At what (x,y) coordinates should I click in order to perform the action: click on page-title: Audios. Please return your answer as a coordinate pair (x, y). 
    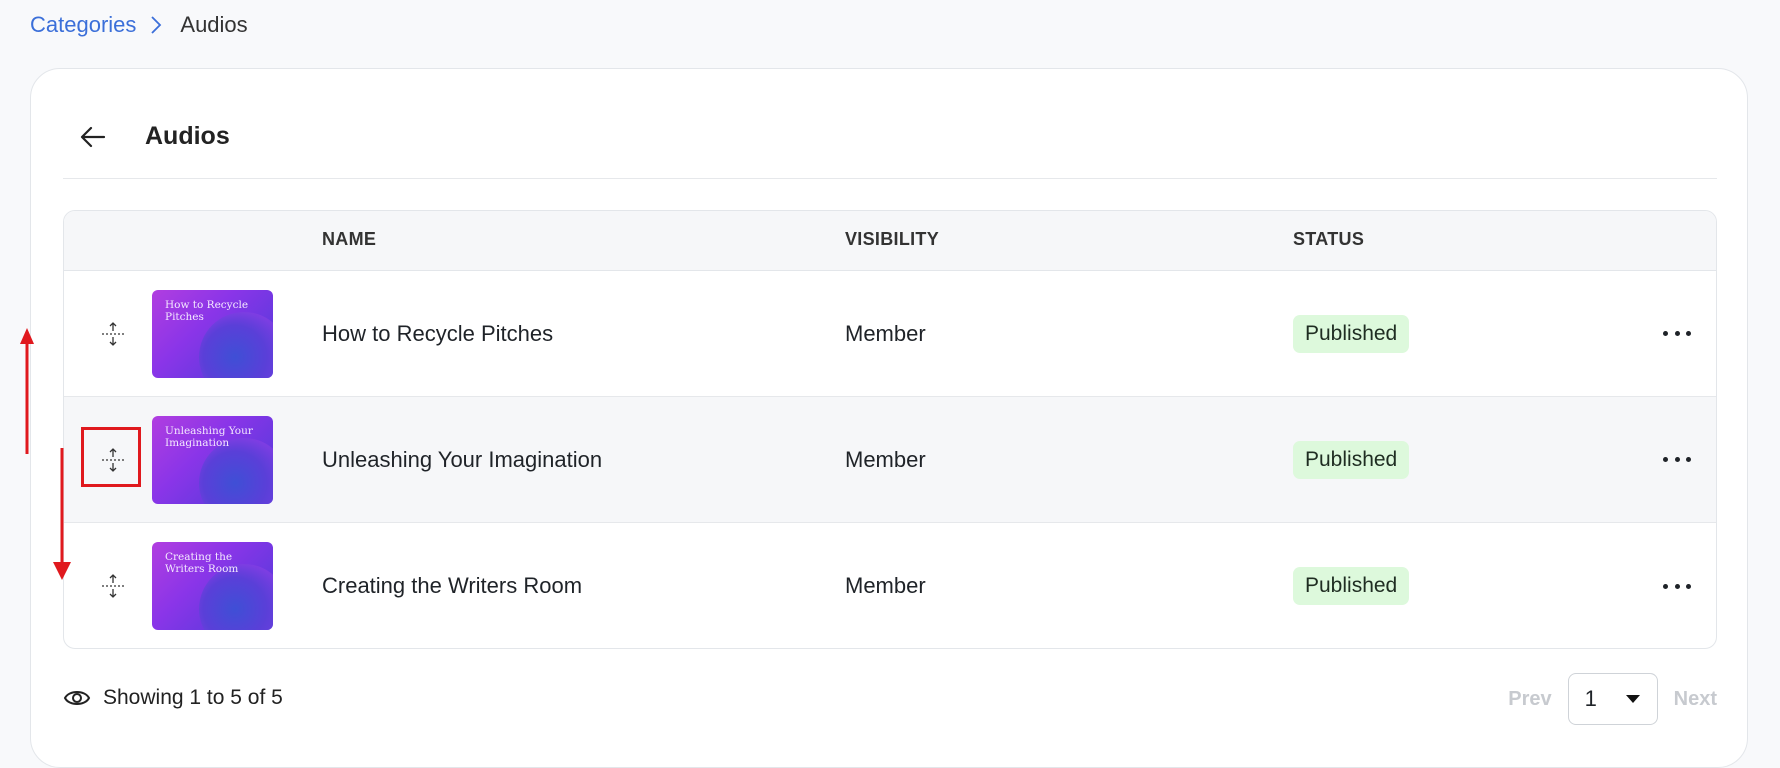
    Looking at the image, I should click on (187, 136).